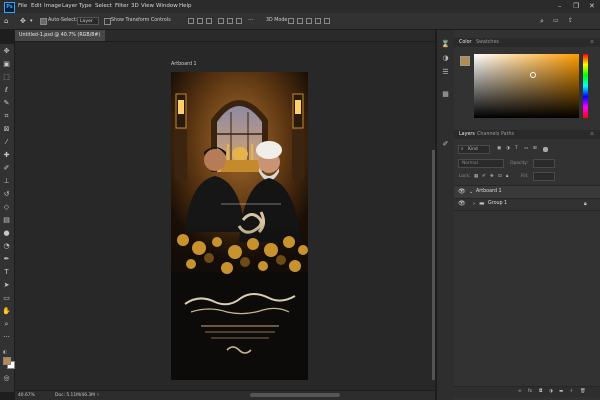  I want to click on align-right-icon, so click(209, 21).